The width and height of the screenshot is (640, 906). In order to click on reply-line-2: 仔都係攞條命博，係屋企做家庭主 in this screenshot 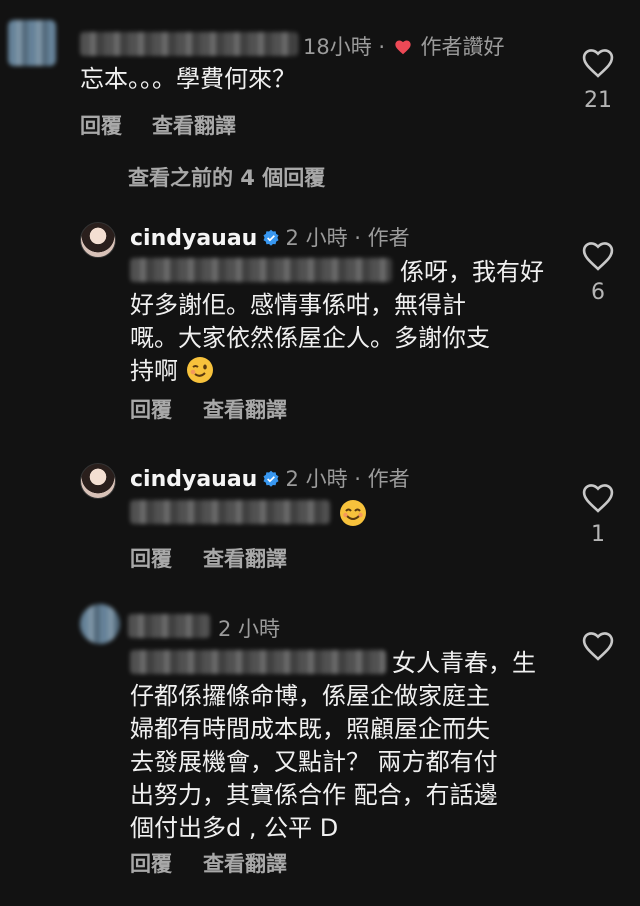, I will do `click(310, 696)`.